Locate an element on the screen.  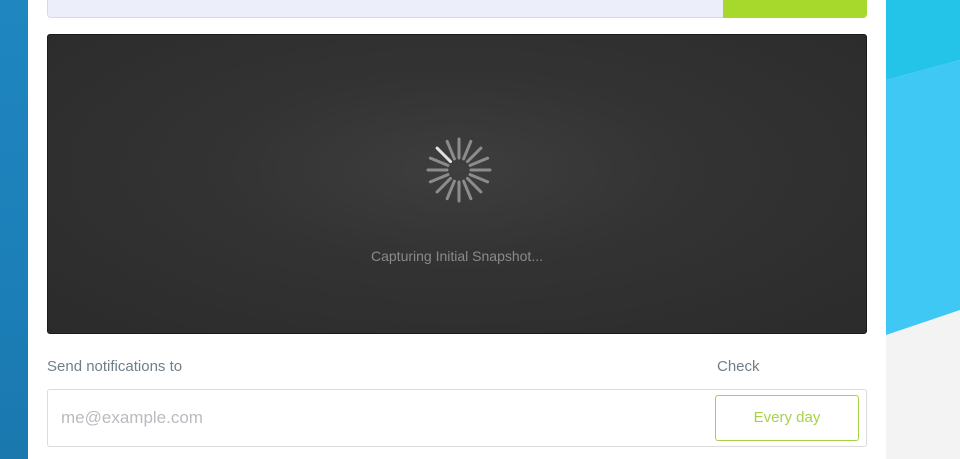
notification-form: Every day is located at coordinates (457, 418).